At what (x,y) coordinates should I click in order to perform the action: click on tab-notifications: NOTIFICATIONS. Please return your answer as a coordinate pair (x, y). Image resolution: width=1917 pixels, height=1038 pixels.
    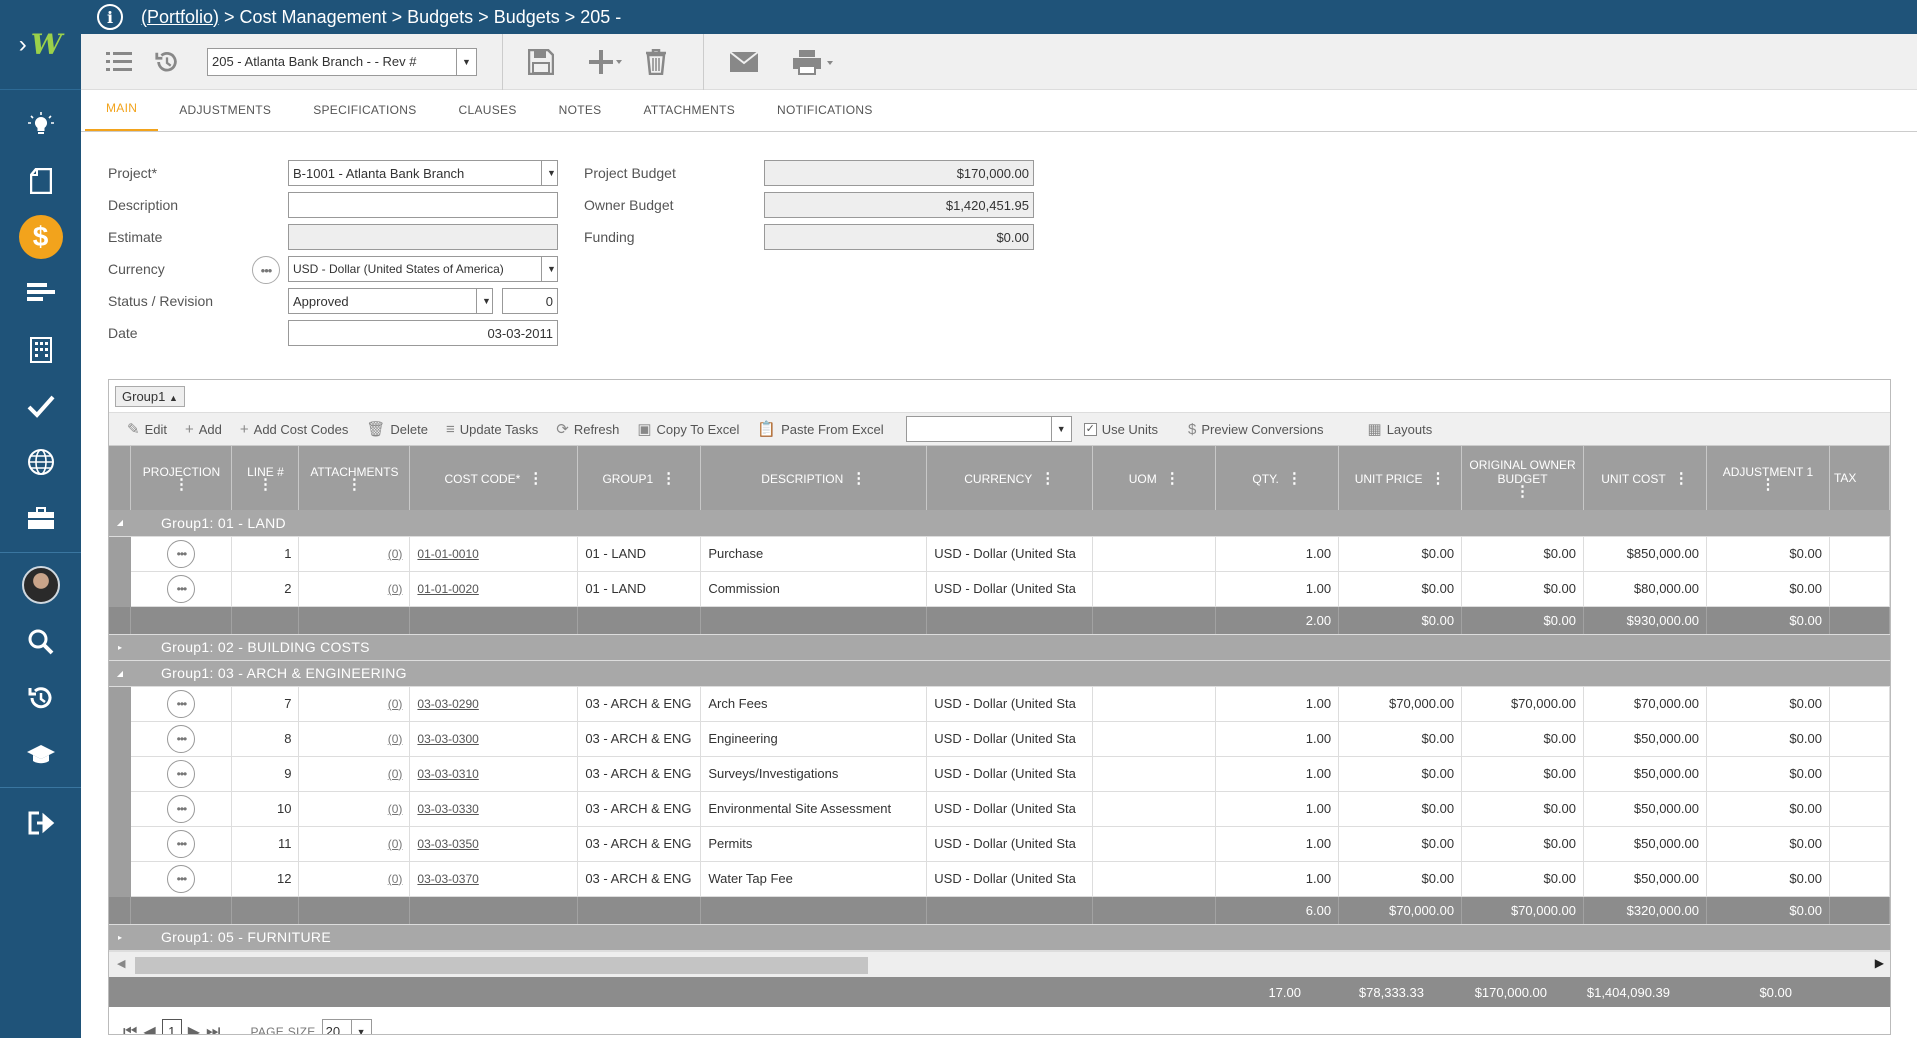
    Looking at the image, I should click on (825, 110).